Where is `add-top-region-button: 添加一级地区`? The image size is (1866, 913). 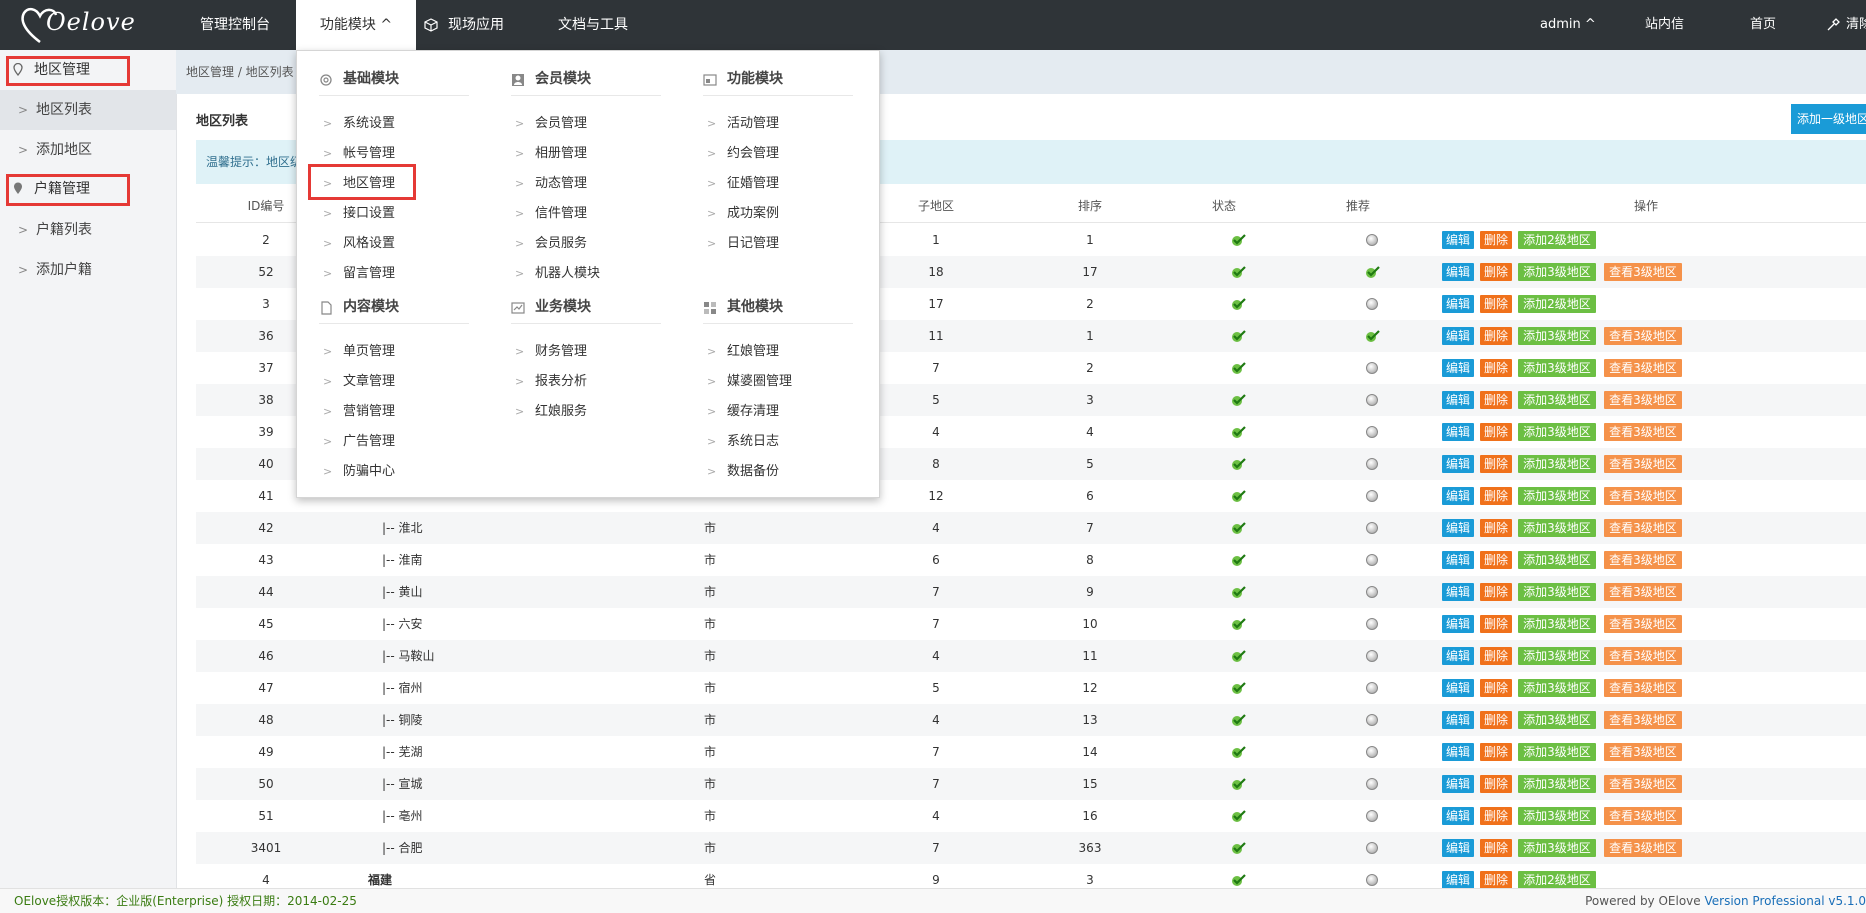 add-top-region-button: 添加一级地区 is located at coordinates (1828, 119).